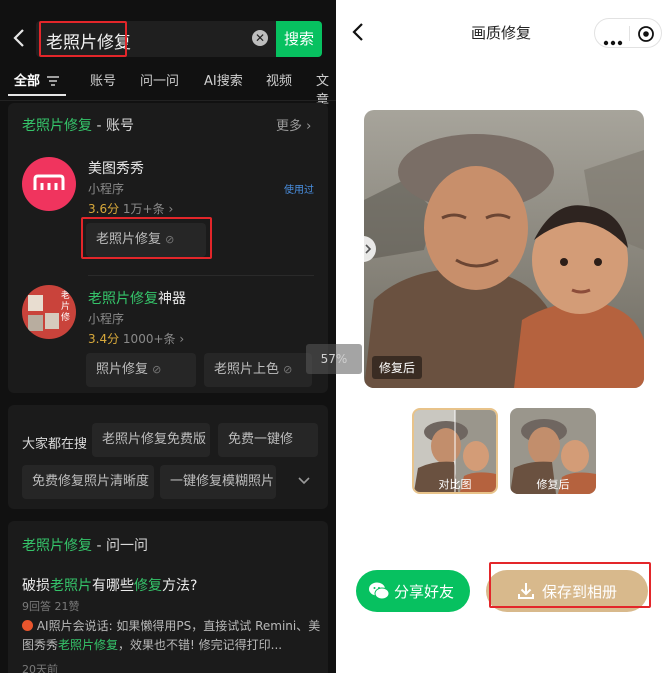 The image size is (666, 673). I want to click on thumb-restored-label: 修复后, so click(553, 484).